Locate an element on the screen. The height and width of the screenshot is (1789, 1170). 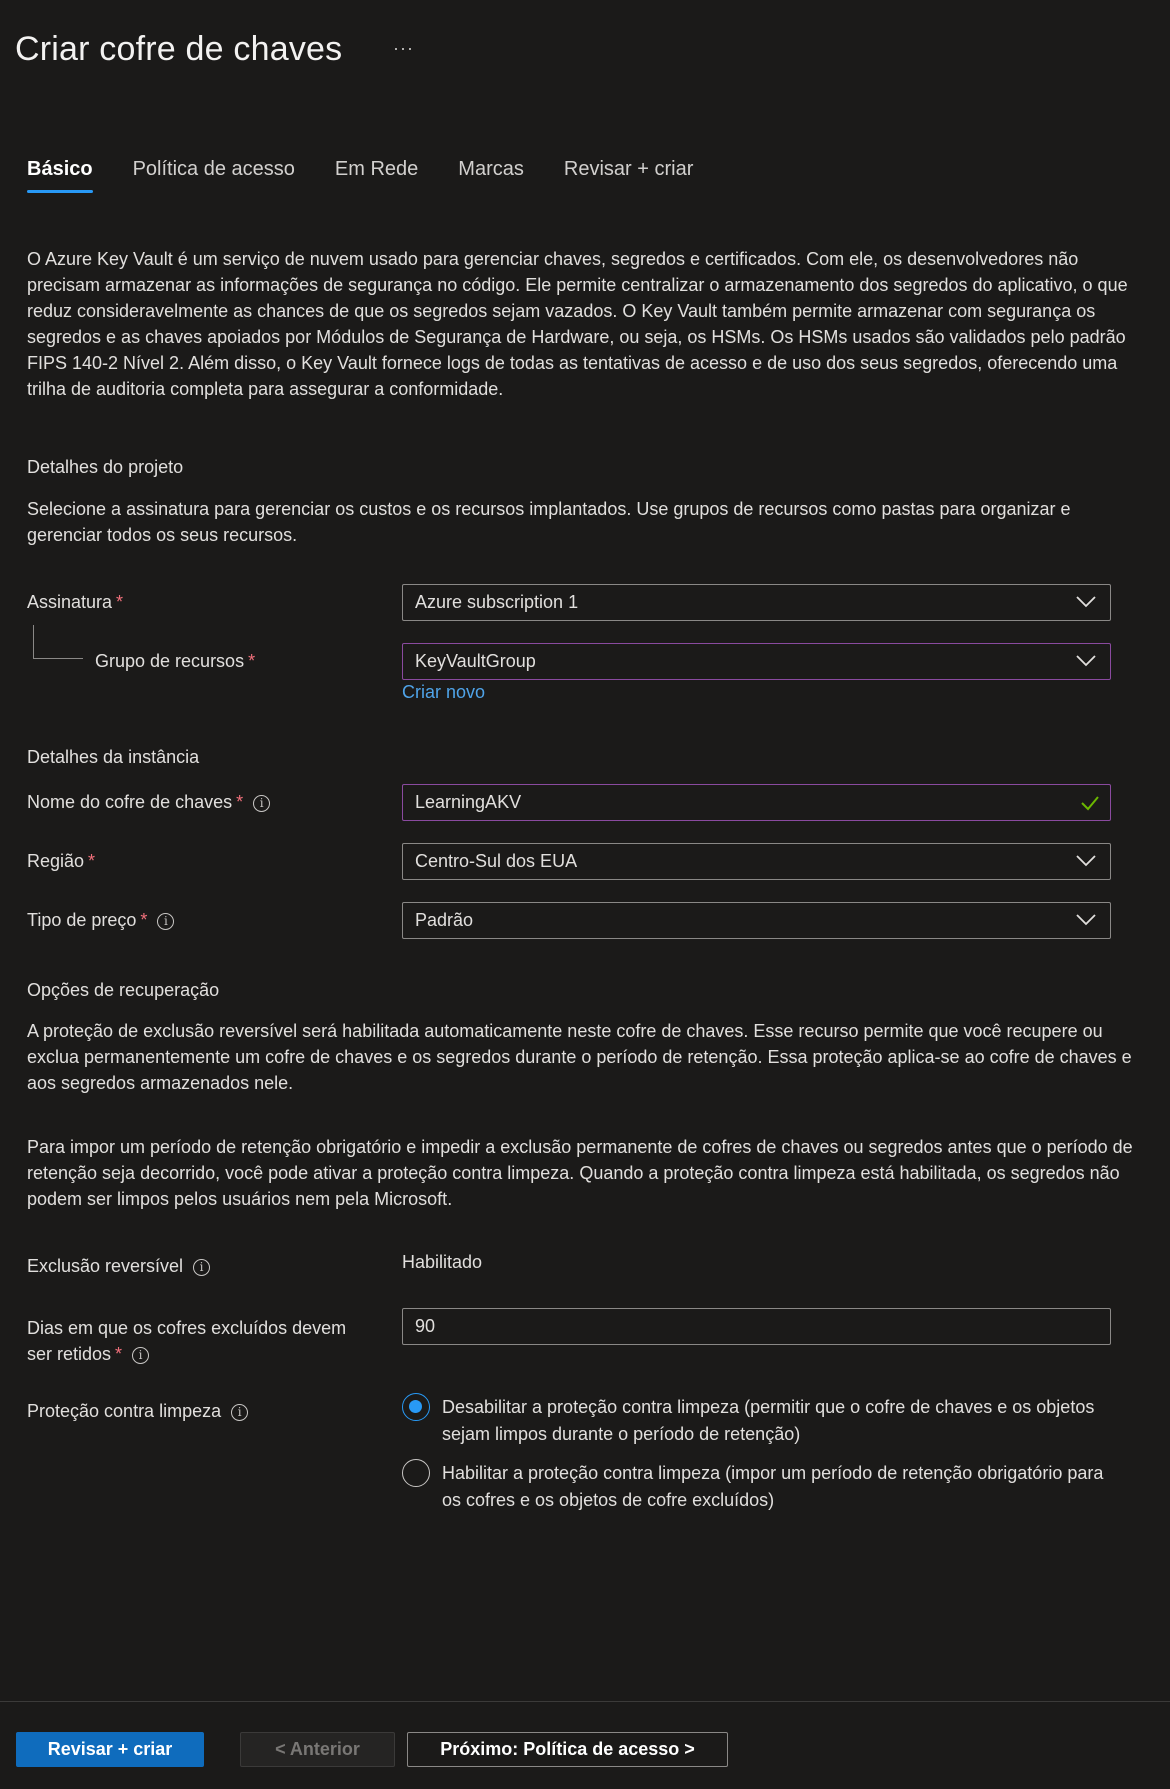
resource-group-value: KeyVaultGroup is located at coordinates (475, 661).